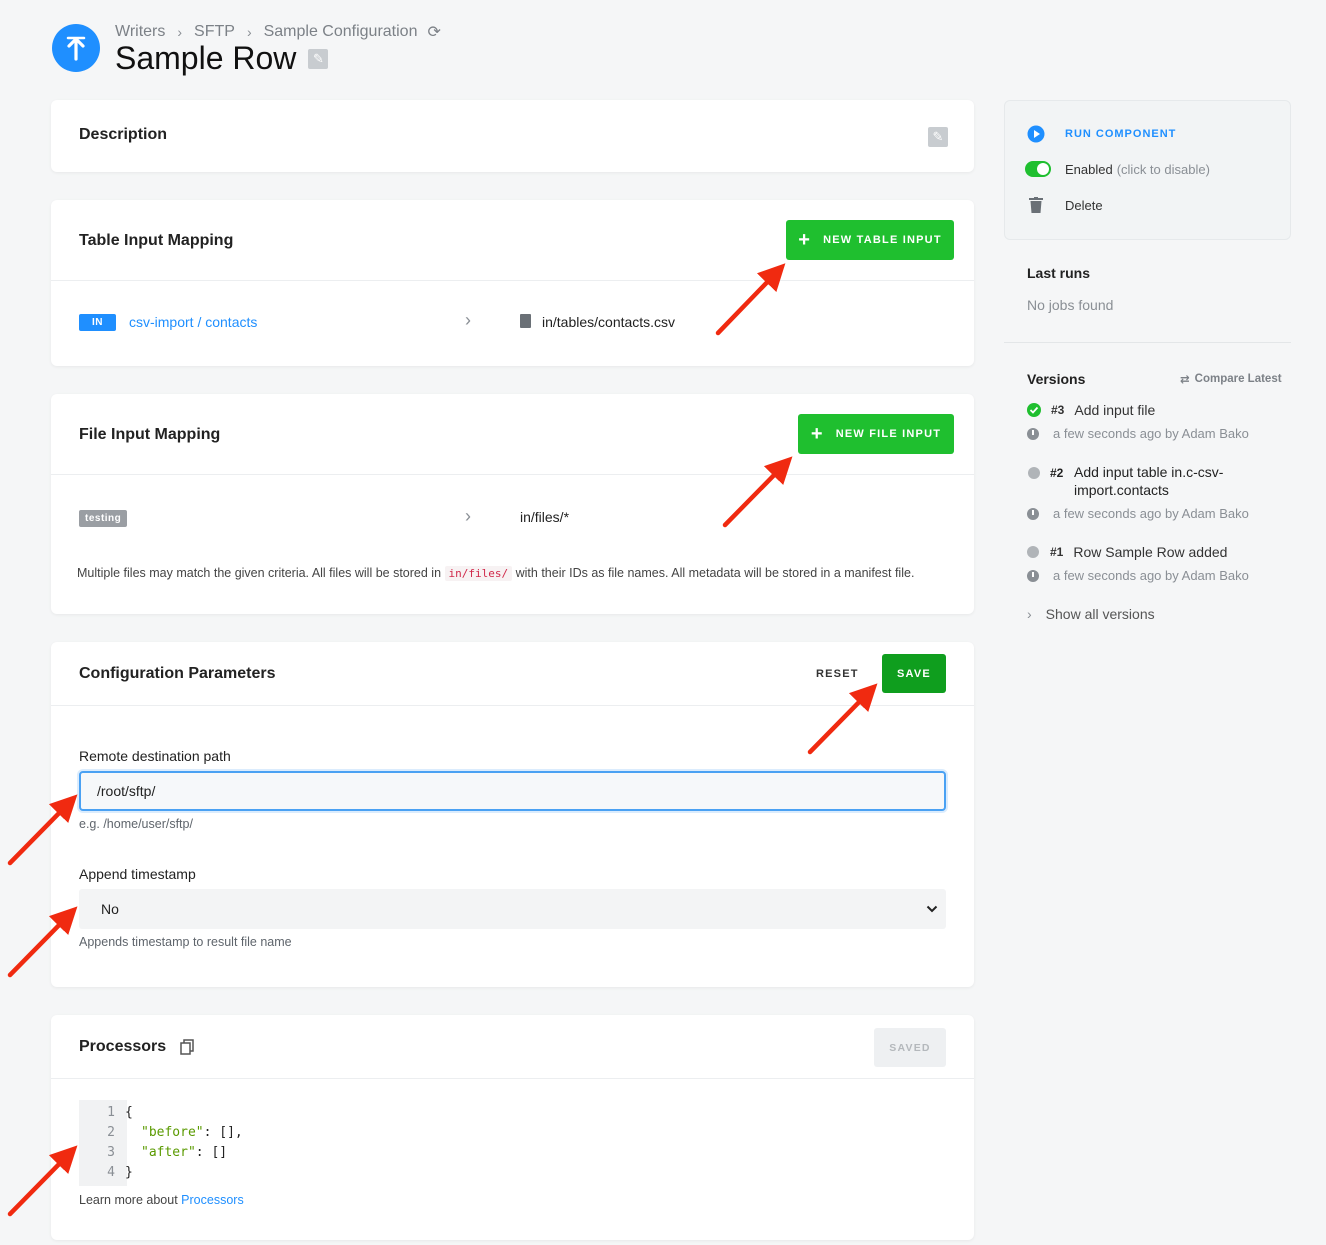 The width and height of the screenshot is (1326, 1245). What do you see at coordinates (512, 136) in the screenshot?
I see `description-card: Description ✎` at bounding box center [512, 136].